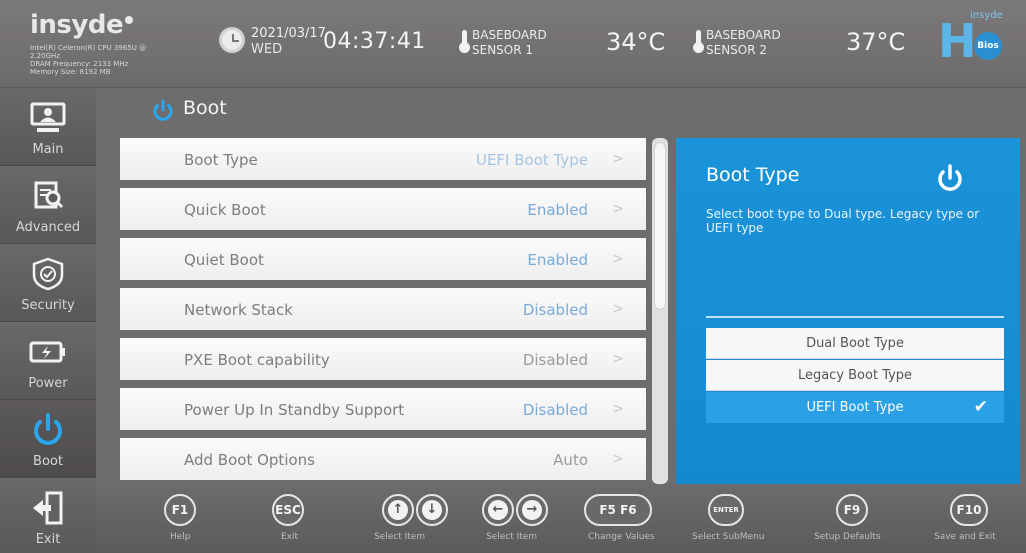 Image resolution: width=1026 pixels, height=553 pixels. What do you see at coordinates (726, 510) in the screenshot?
I see `enter-key: ENTER` at bounding box center [726, 510].